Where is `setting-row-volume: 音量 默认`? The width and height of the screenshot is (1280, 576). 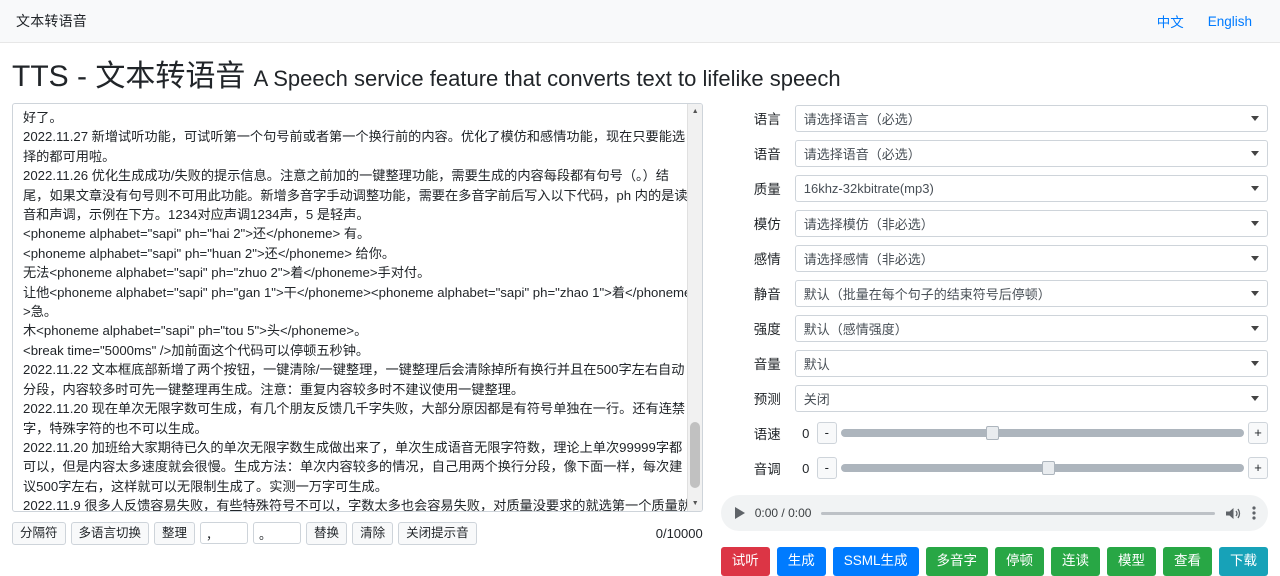 setting-row-volume: 音量 默认 is located at coordinates (994, 363).